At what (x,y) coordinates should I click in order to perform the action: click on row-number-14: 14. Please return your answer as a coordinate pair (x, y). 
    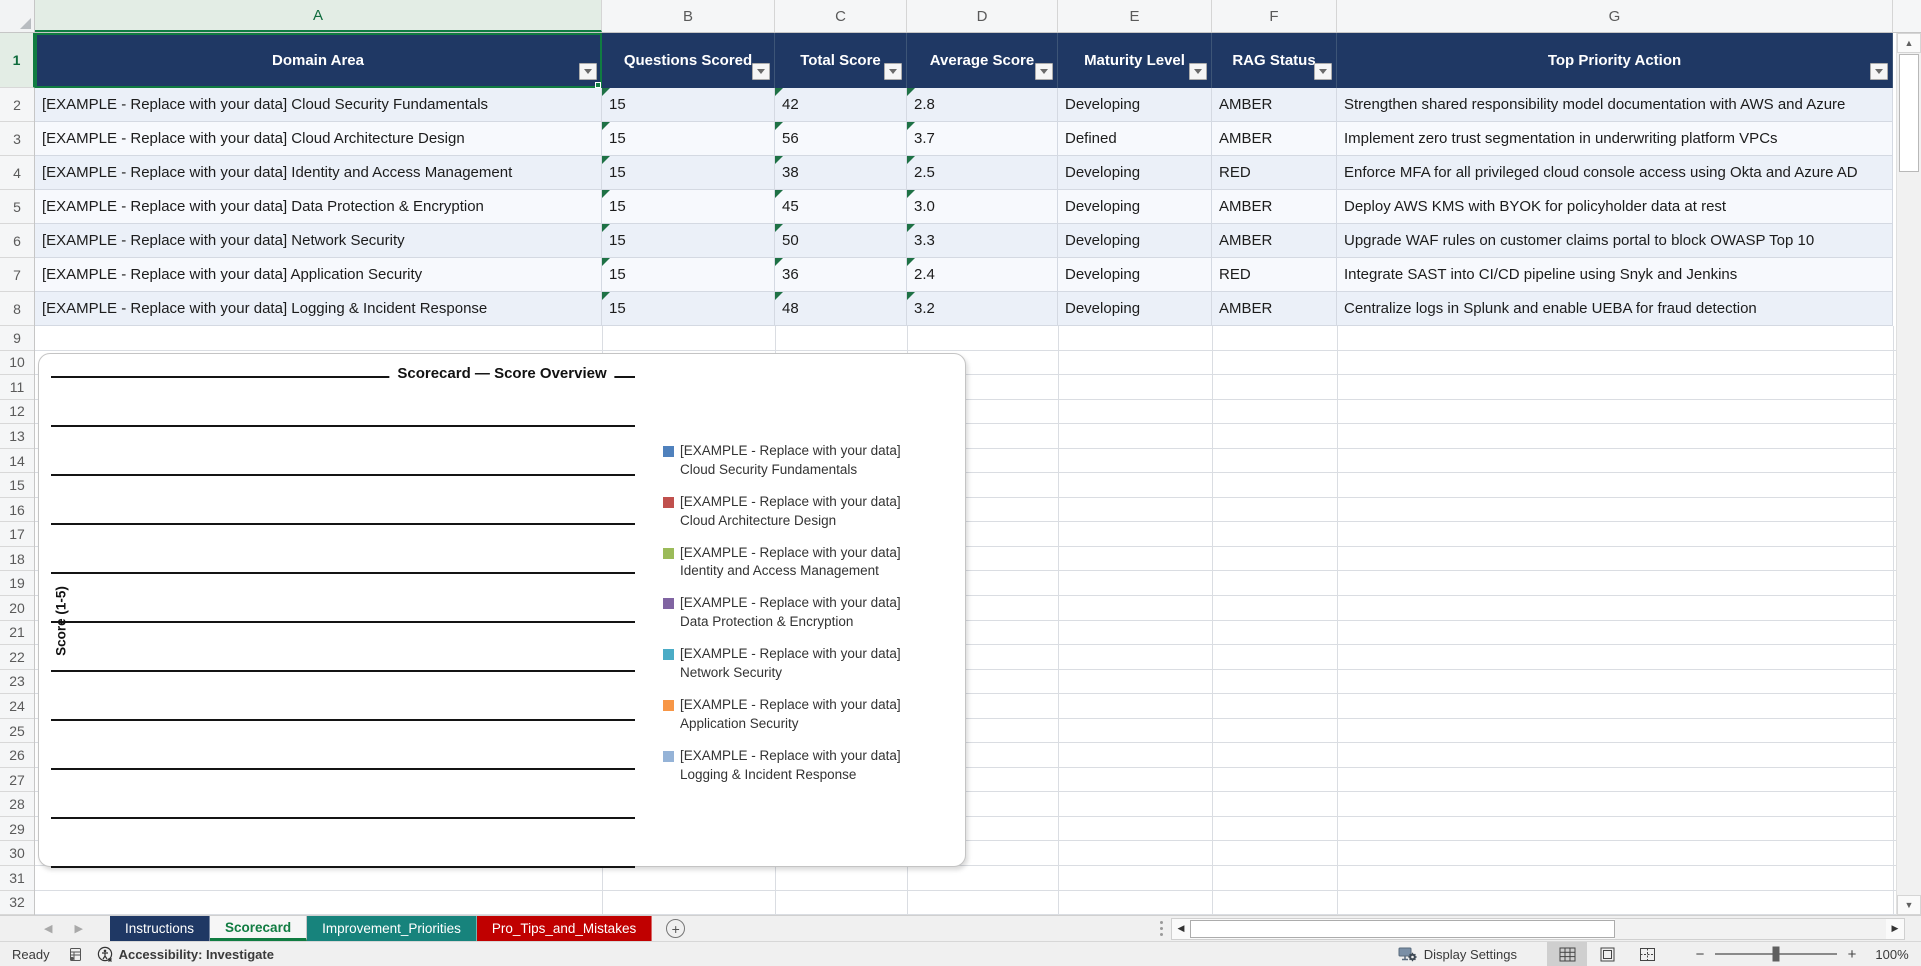
    Looking at the image, I should click on (17, 461).